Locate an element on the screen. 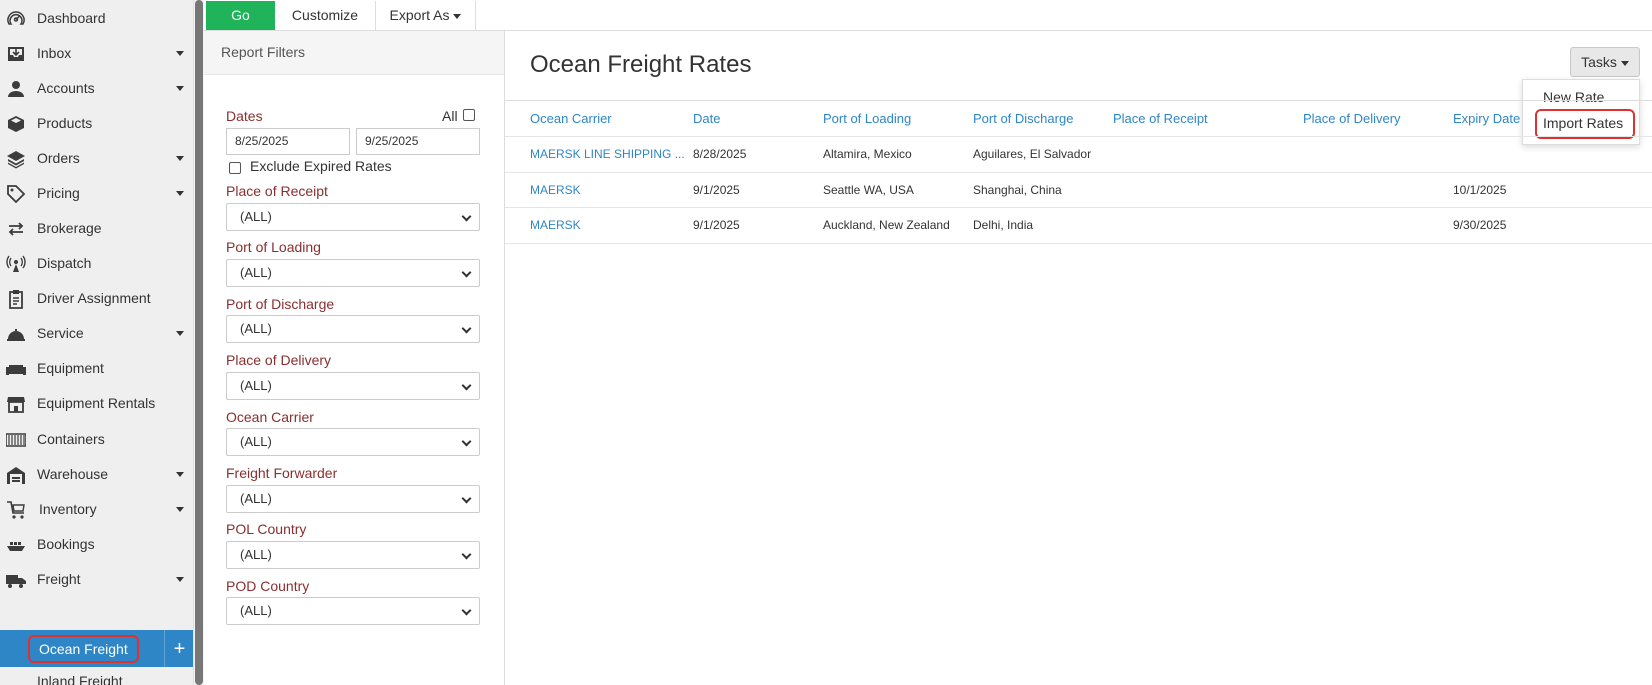 The width and height of the screenshot is (1652, 685). sidebar-item-inbox: Inbox is located at coordinates (96, 53).